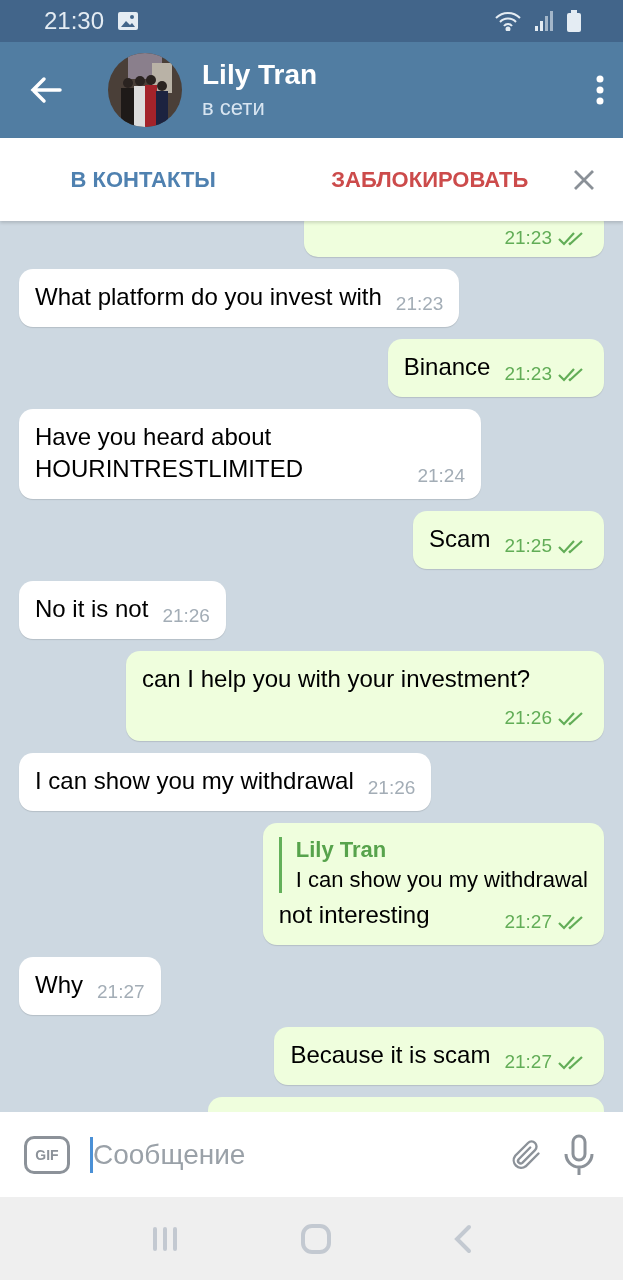 Image resolution: width=623 pixels, height=1280 pixels. Describe the element at coordinates (579, 1154) in the screenshot. I see `microphone-button` at that location.